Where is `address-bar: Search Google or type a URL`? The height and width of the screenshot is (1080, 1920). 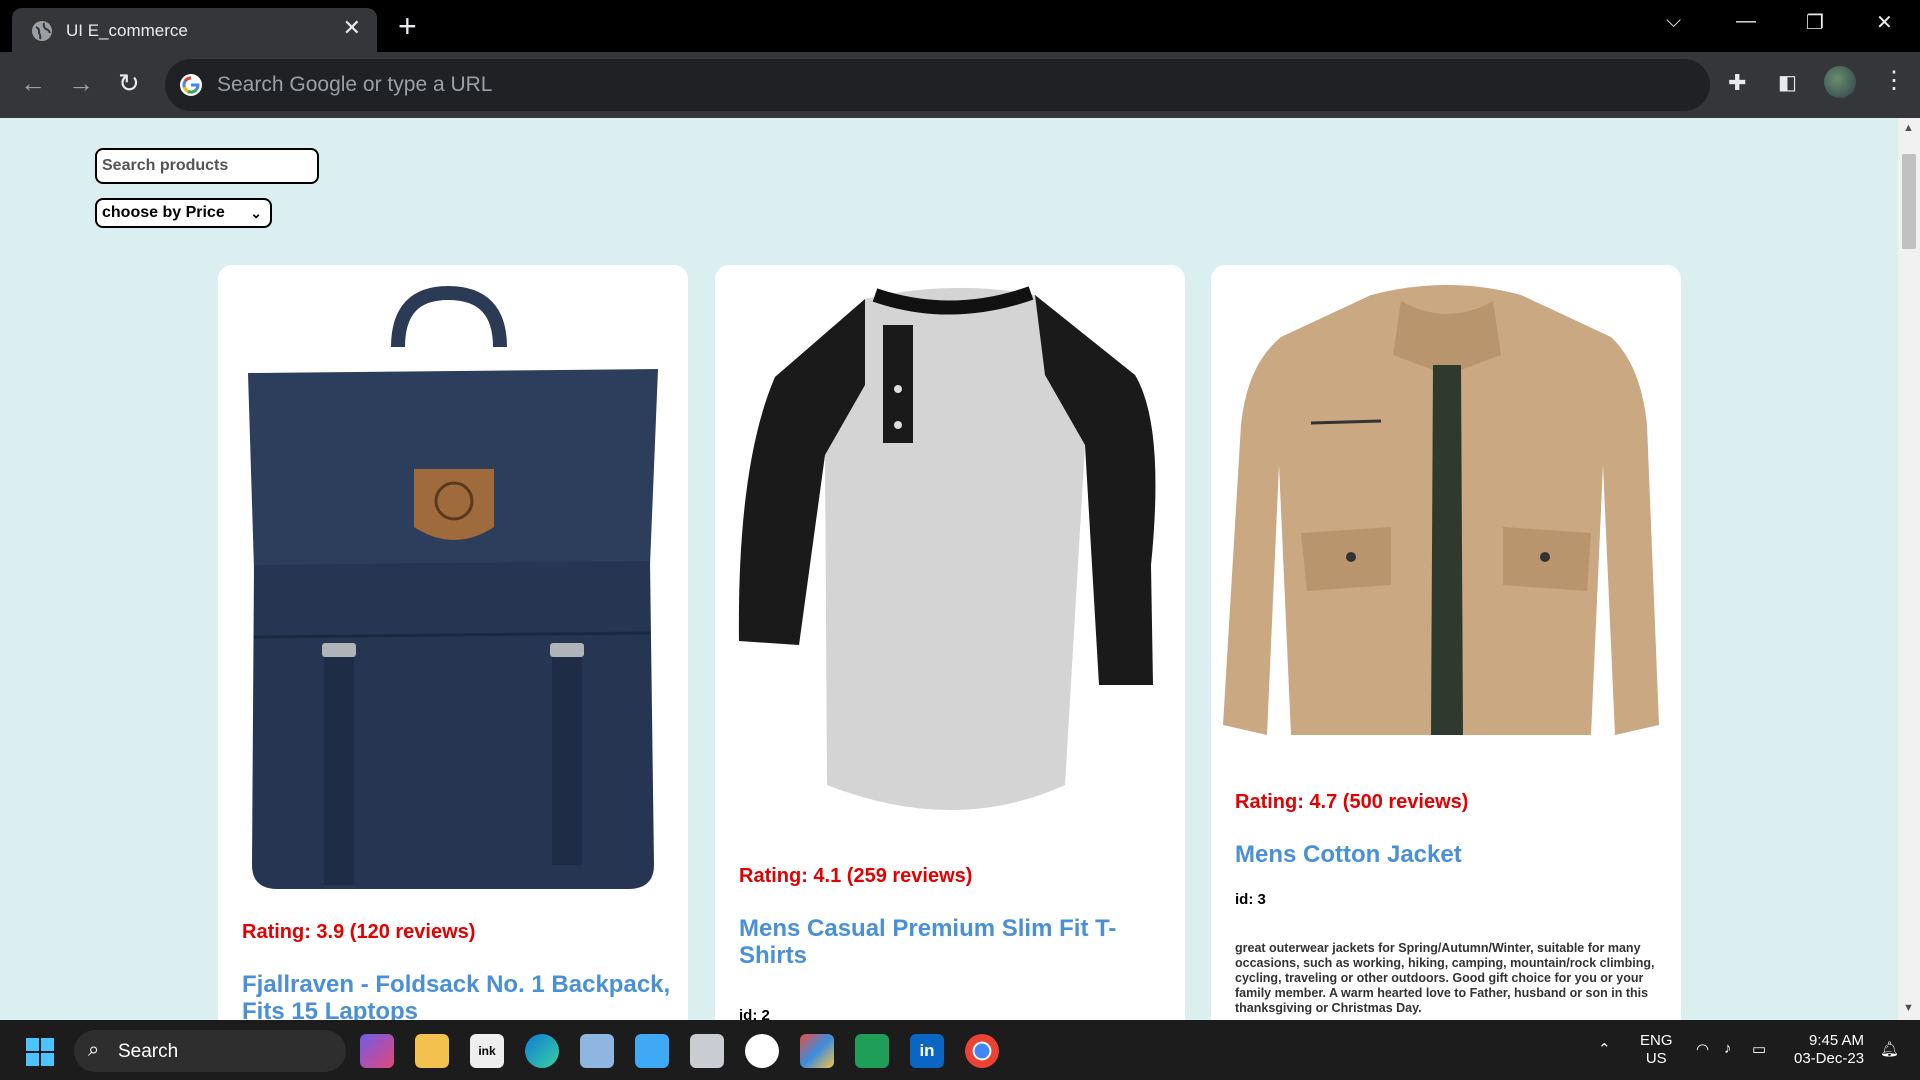 address-bar: Search Google or type a URL is located at coordinates (937, 85).